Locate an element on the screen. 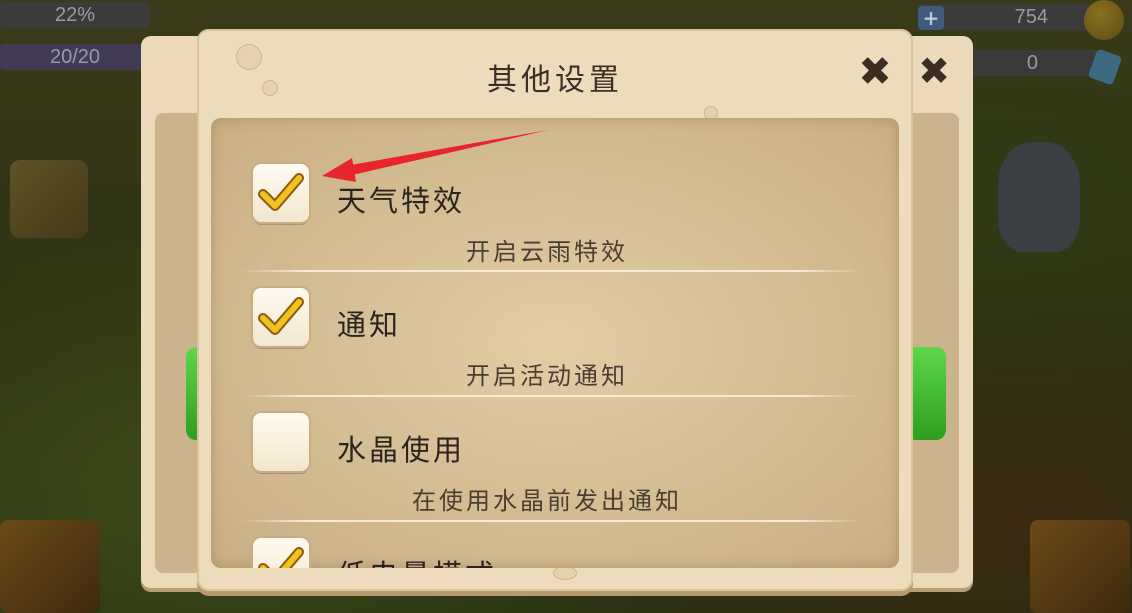  setting-weather-effects: 天气特效 开启云雨特效 is located at coordinates (547, 192).